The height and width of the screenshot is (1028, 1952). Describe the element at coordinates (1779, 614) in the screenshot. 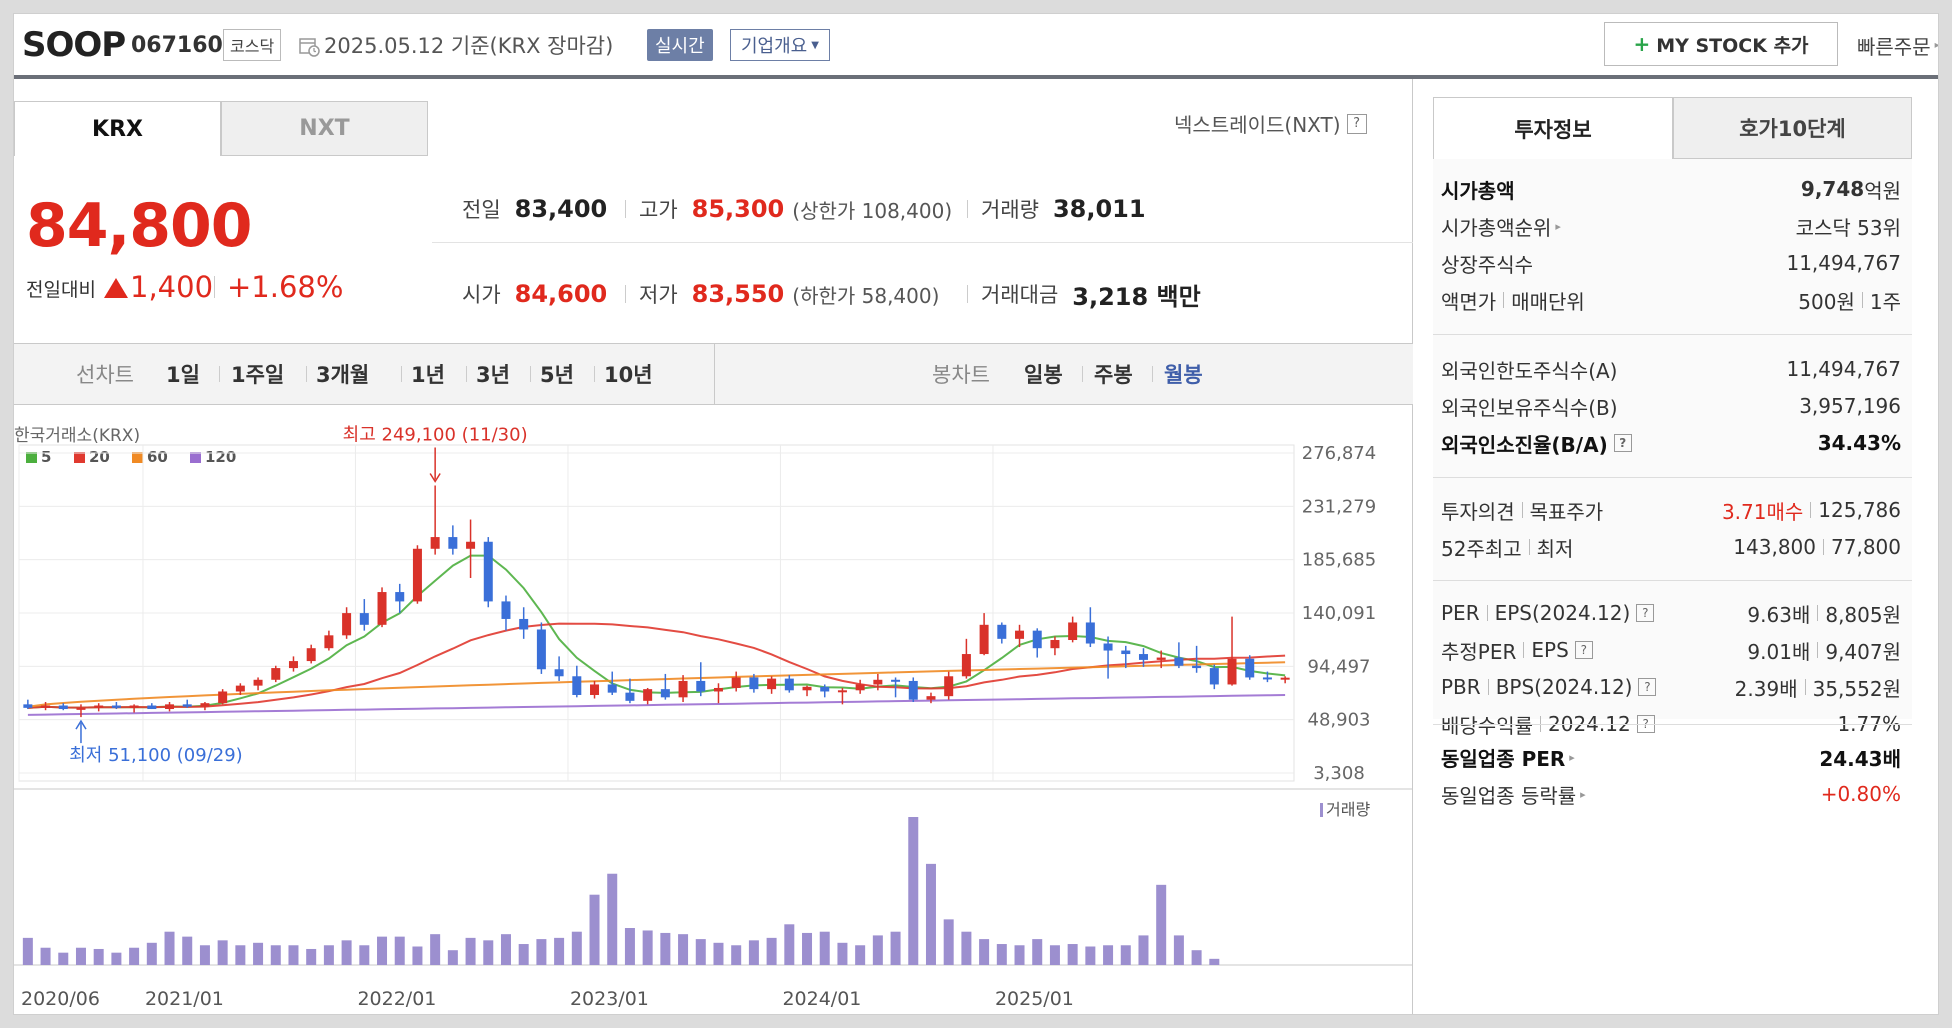

I see `per-value: 9.63배` at that location.